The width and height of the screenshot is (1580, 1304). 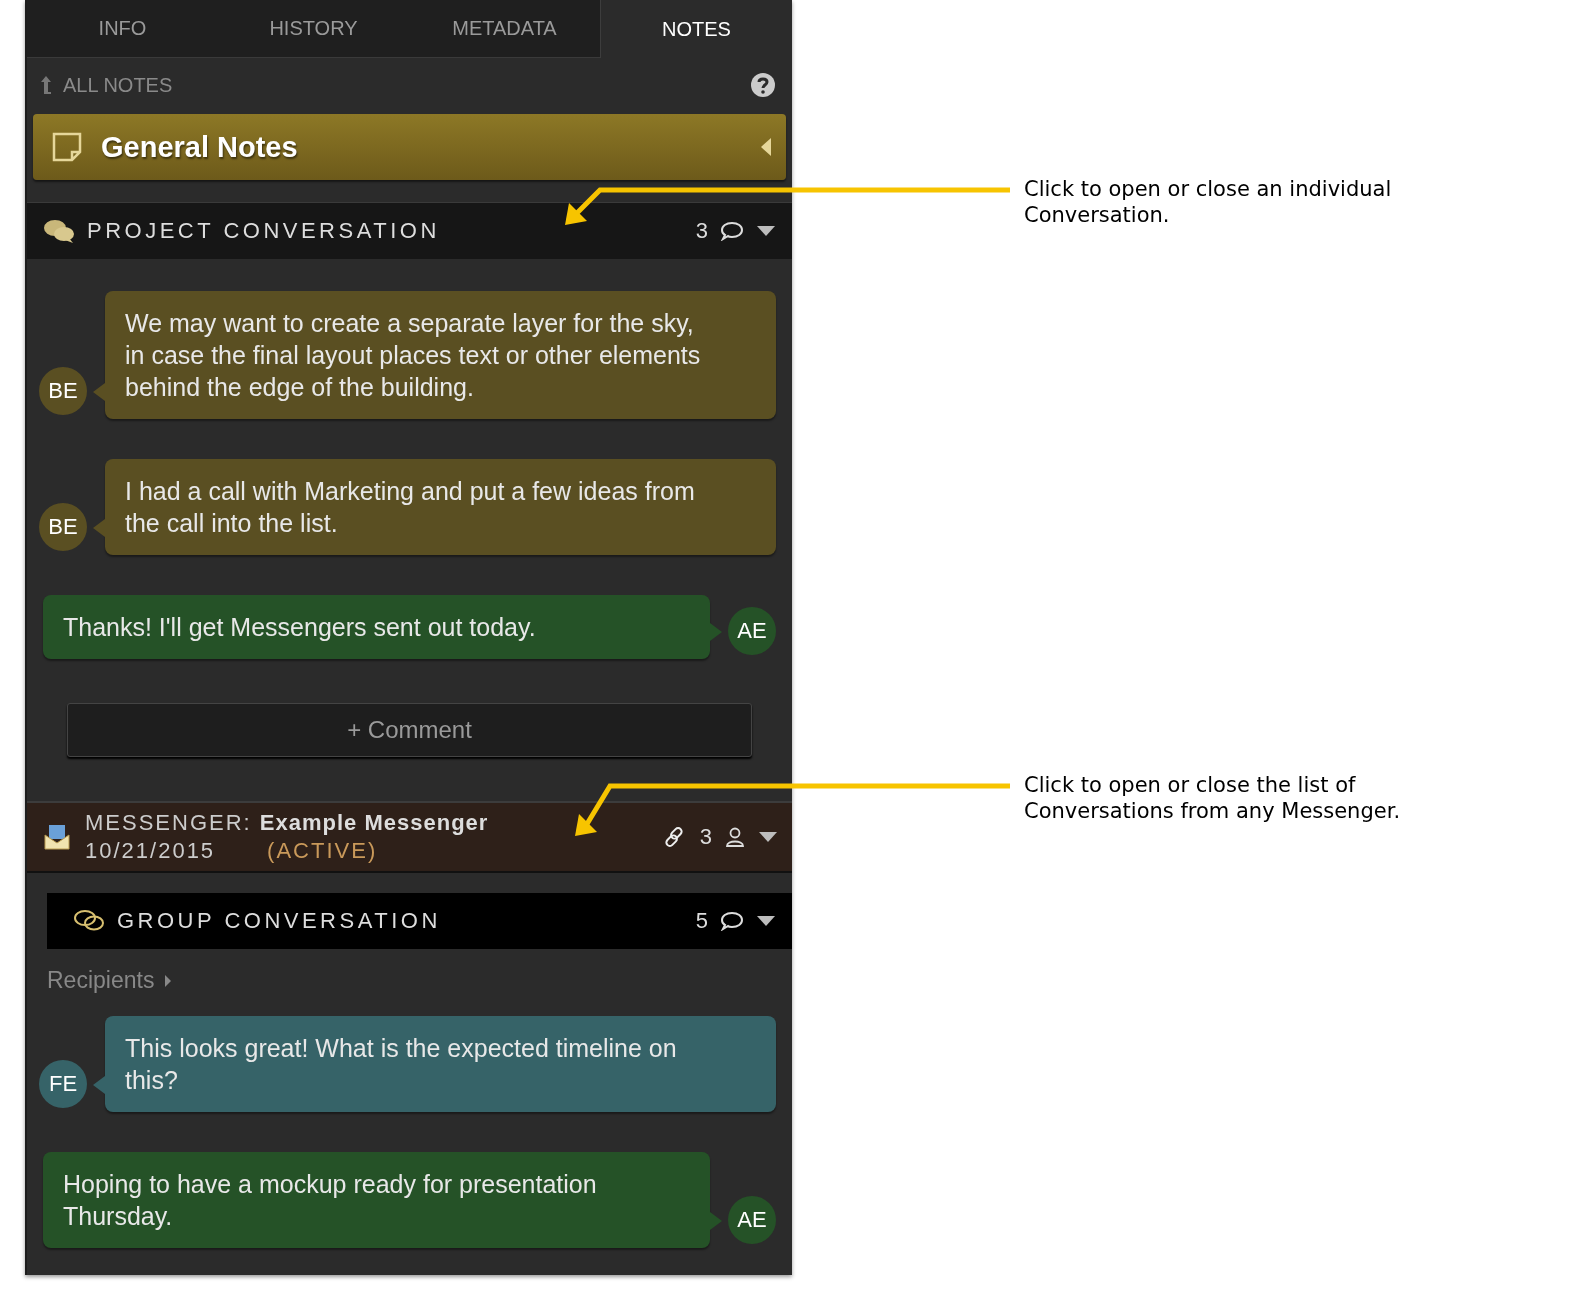 I want to click on recipient-count: 3, so click(x=705, y=837).